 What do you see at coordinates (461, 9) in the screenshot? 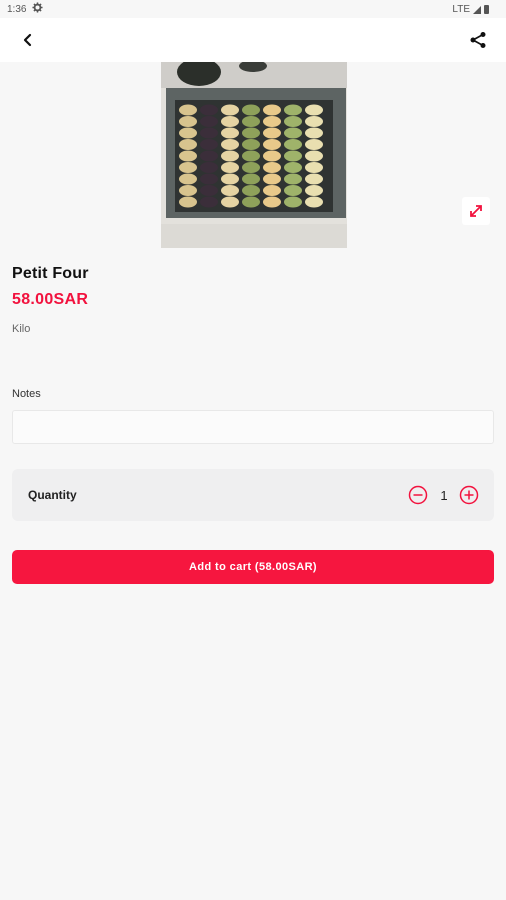
I see `network-label: LTE` at bounding box center [461, 9].